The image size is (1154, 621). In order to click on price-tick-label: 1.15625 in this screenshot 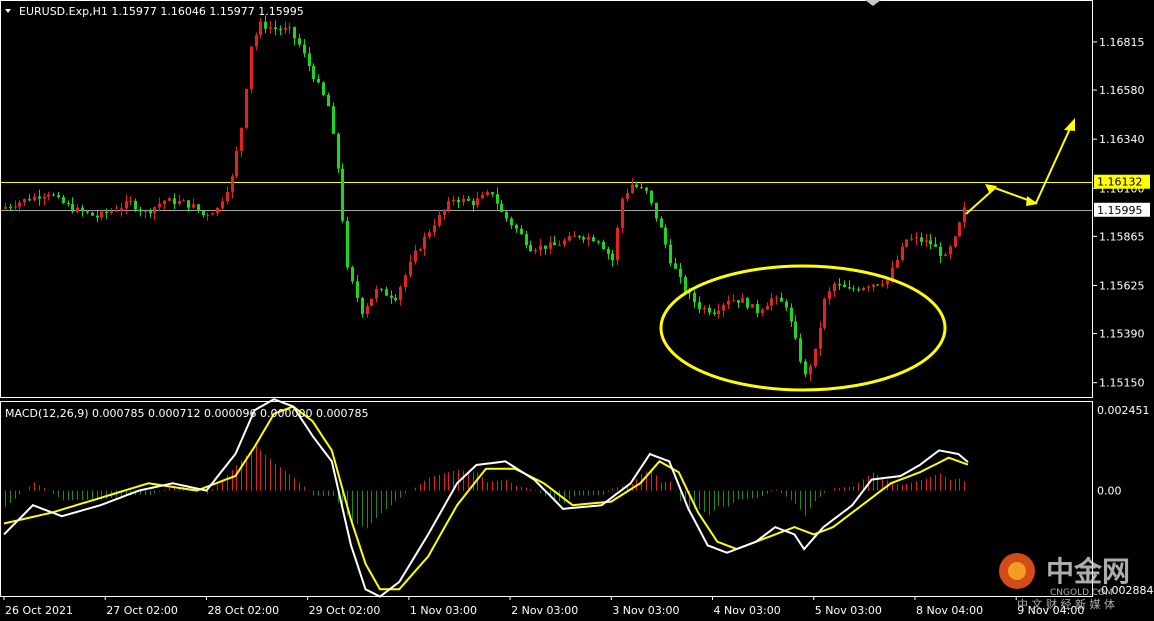, I will do `click(1122, 285)`.